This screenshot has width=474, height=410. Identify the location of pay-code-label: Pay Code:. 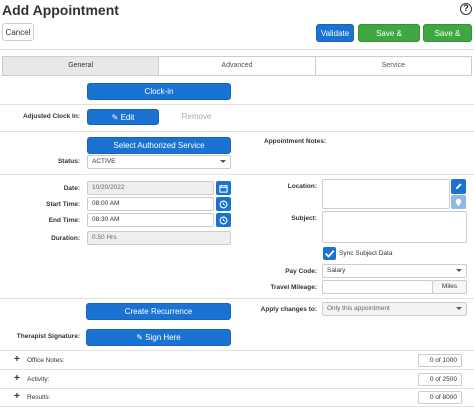
(301, 271).